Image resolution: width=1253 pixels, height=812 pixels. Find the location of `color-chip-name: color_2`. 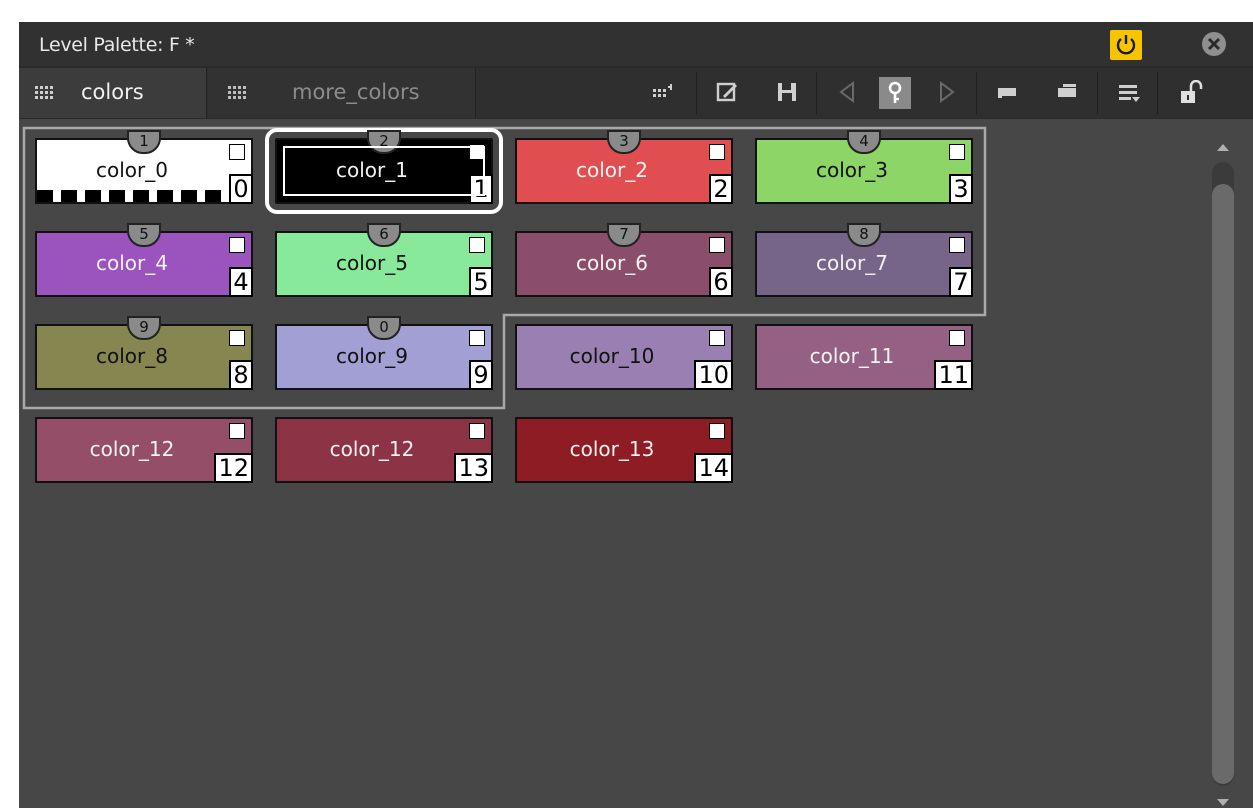

color-chip-name: color_2 is located at coordinates (612, 170).